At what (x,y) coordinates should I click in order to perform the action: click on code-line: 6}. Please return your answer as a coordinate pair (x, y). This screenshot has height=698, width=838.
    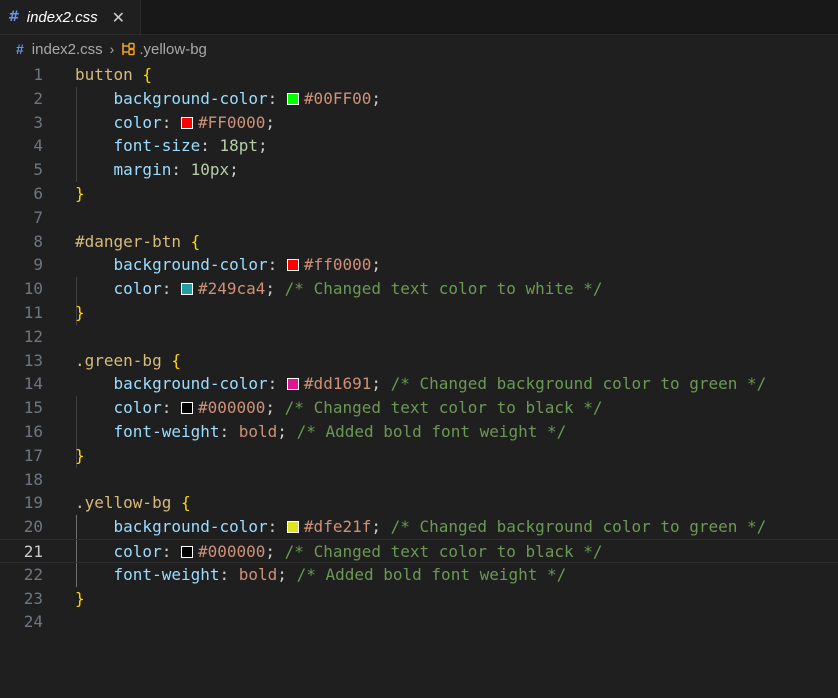
    Looking at the image, I should click on (419, 194).